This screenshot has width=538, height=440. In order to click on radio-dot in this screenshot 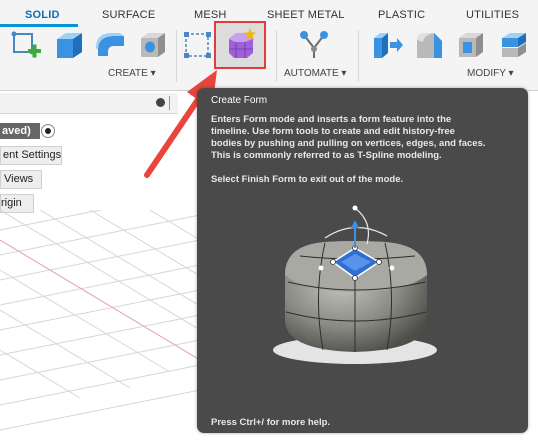, I will do `click(48, 131)`.